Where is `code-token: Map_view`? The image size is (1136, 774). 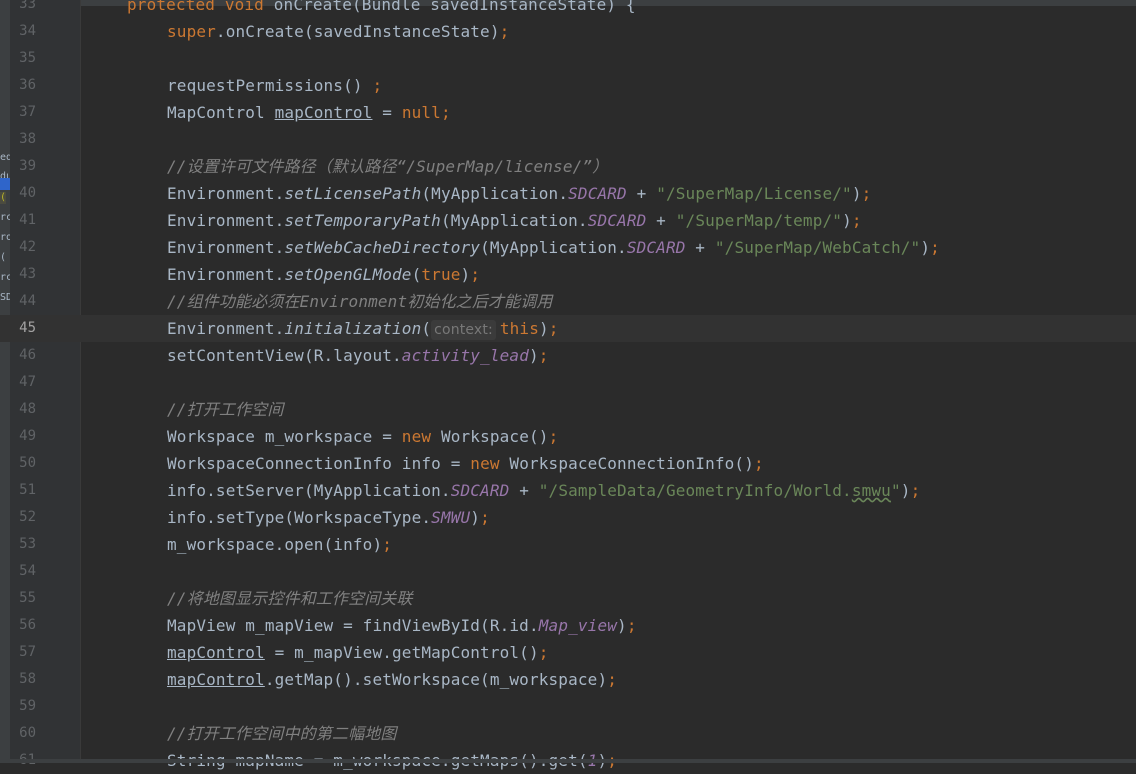 code-token: Map_view is located at coordinates (578, 625).